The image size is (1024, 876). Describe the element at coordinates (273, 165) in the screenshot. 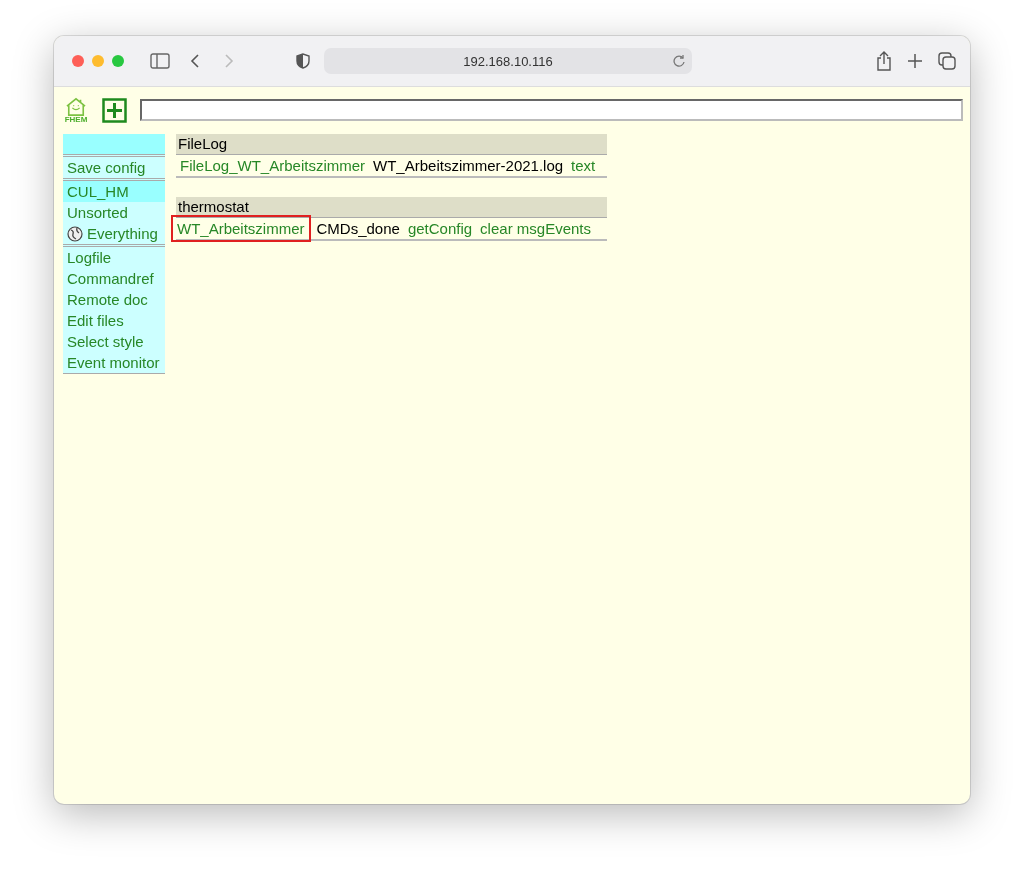

I see `table-link: FileLog_WT_Arbeitszimmer` at that location.